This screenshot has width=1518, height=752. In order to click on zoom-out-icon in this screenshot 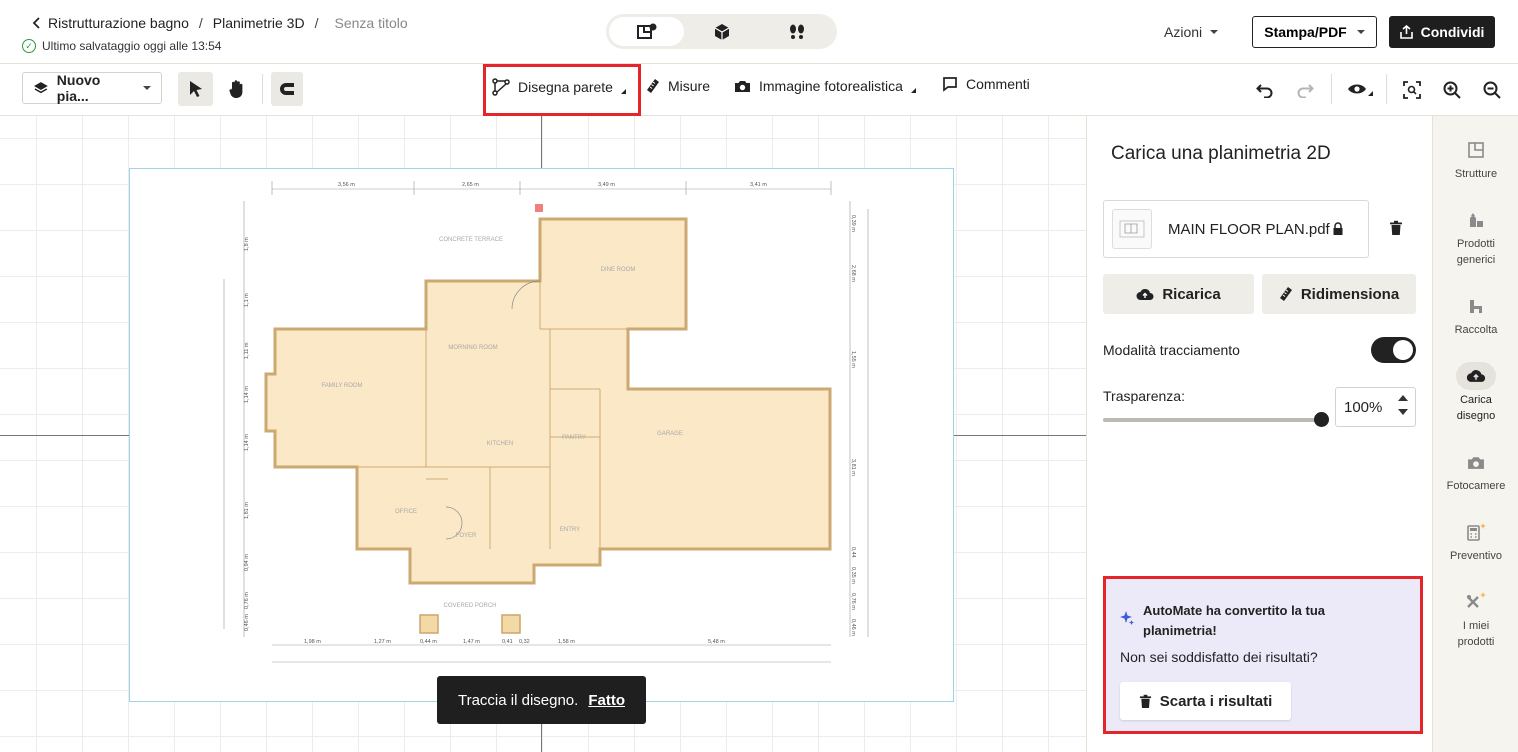, I will do `click(1492, 90)`.